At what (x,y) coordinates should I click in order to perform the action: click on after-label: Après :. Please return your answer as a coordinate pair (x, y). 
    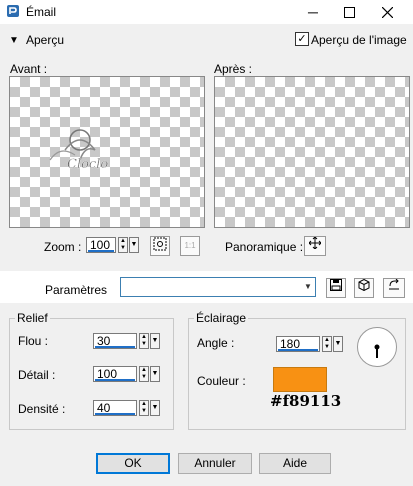
    Looking at the image, I should click on (233, 69).